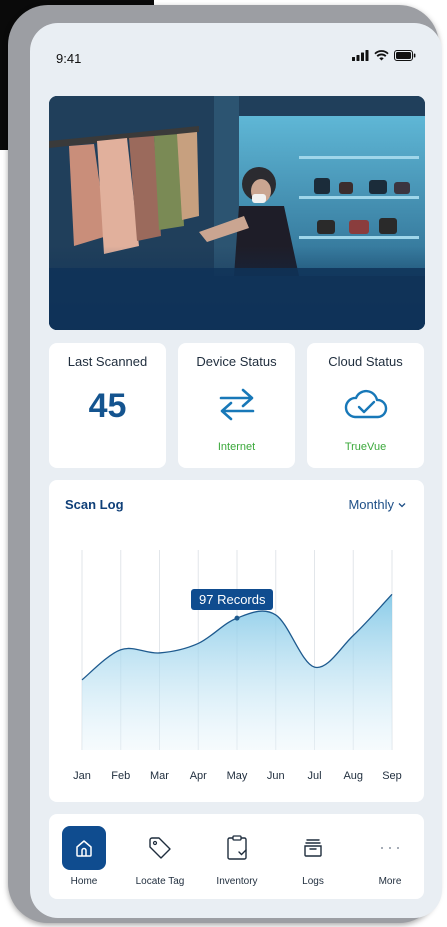 The width and height of the screenshot is (447, 927). I want to click on x-tick-may: May, so click(237, 776).